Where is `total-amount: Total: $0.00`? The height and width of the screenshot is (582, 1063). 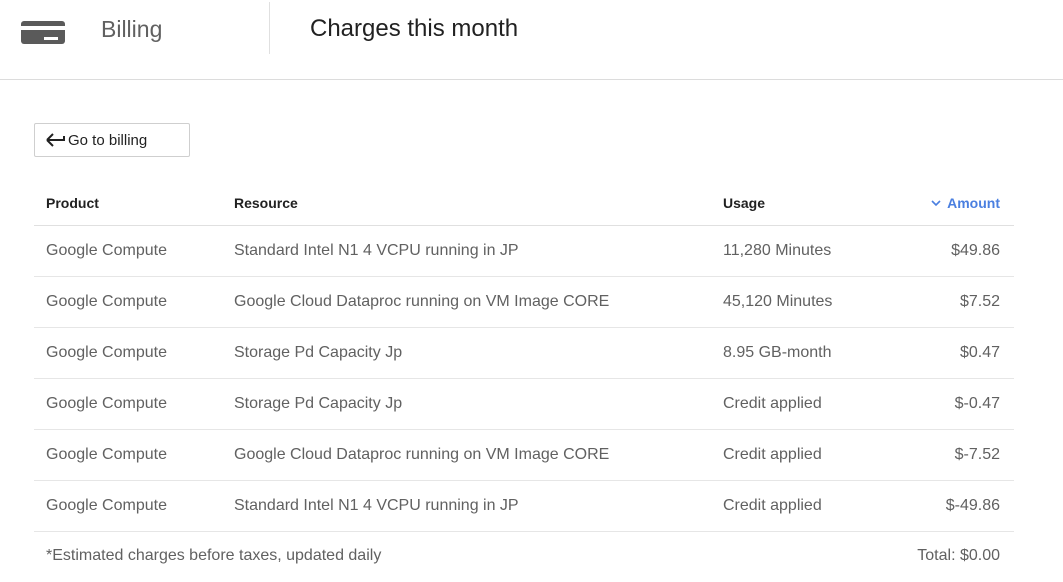
total-amount: Total: $0.00 is located at coordinates (958, 555).